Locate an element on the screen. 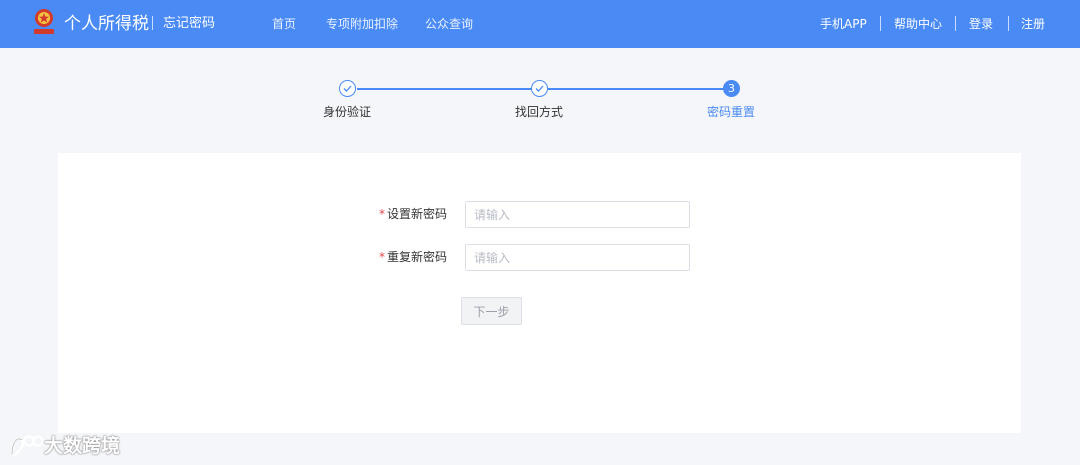  watermark-text: 大数跨境 is located at coordinates (82, 446).